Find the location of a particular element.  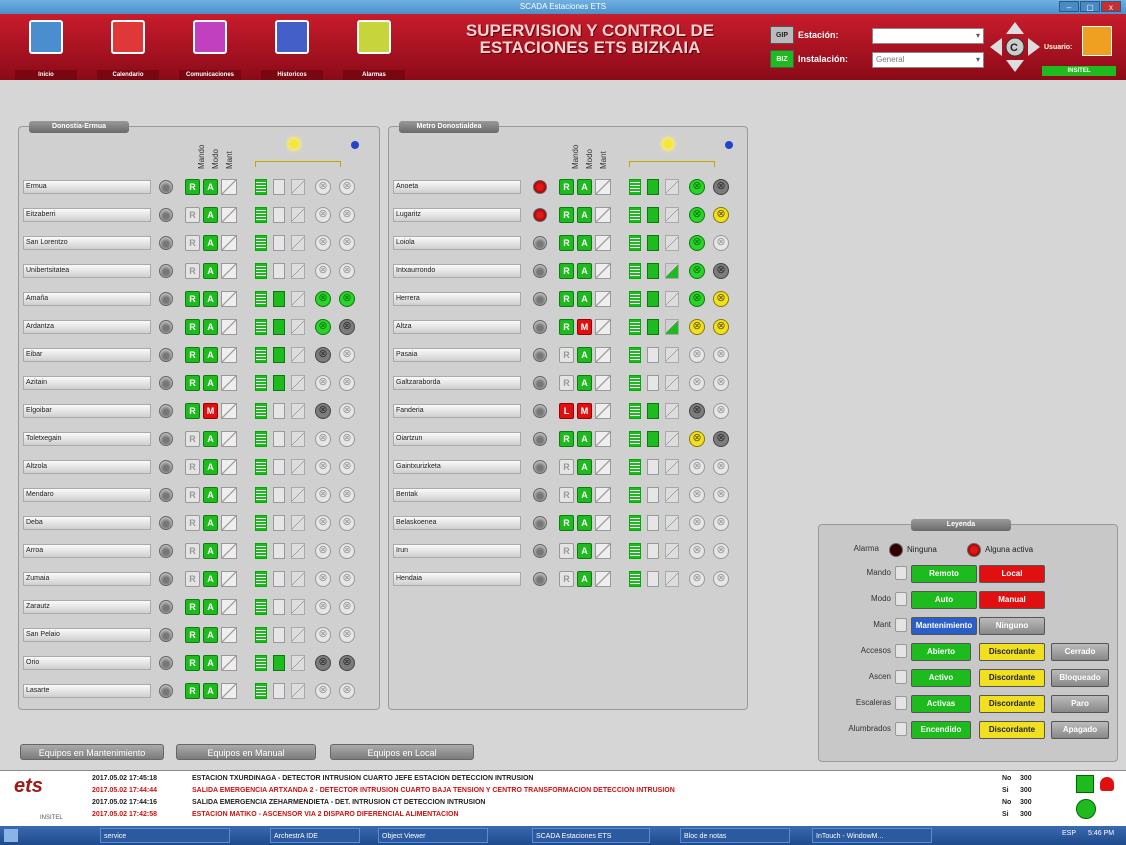

station-name: Zarautz is located at coordinates (87, 607).